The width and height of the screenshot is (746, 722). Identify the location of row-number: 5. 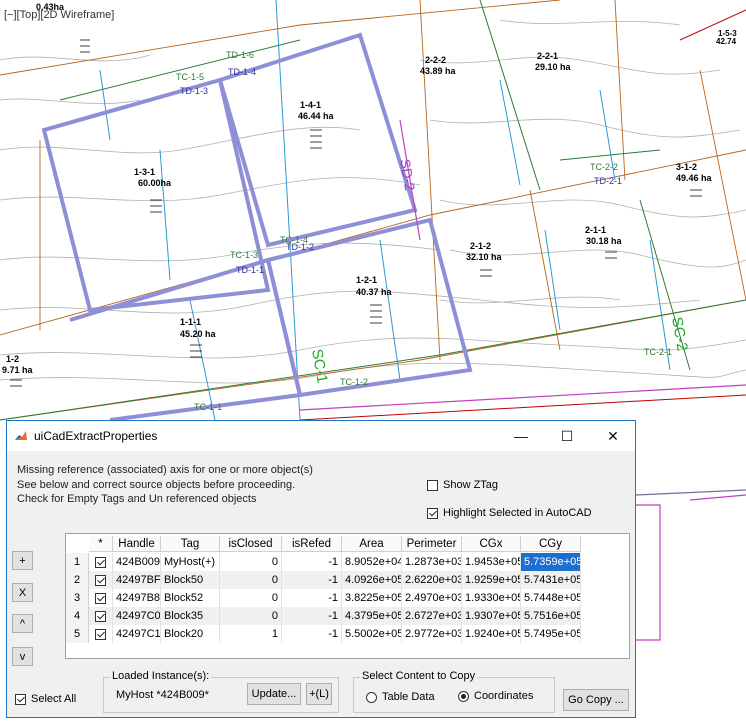
(77, 634).